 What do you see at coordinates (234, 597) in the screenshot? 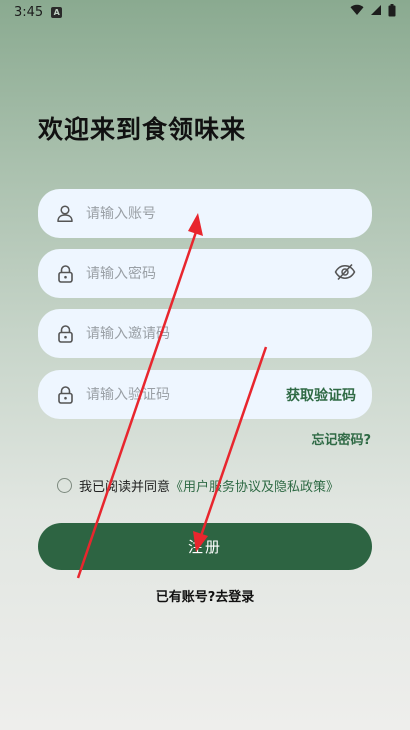
I see `login-link: 去登录` at bounding box center [234, 597].